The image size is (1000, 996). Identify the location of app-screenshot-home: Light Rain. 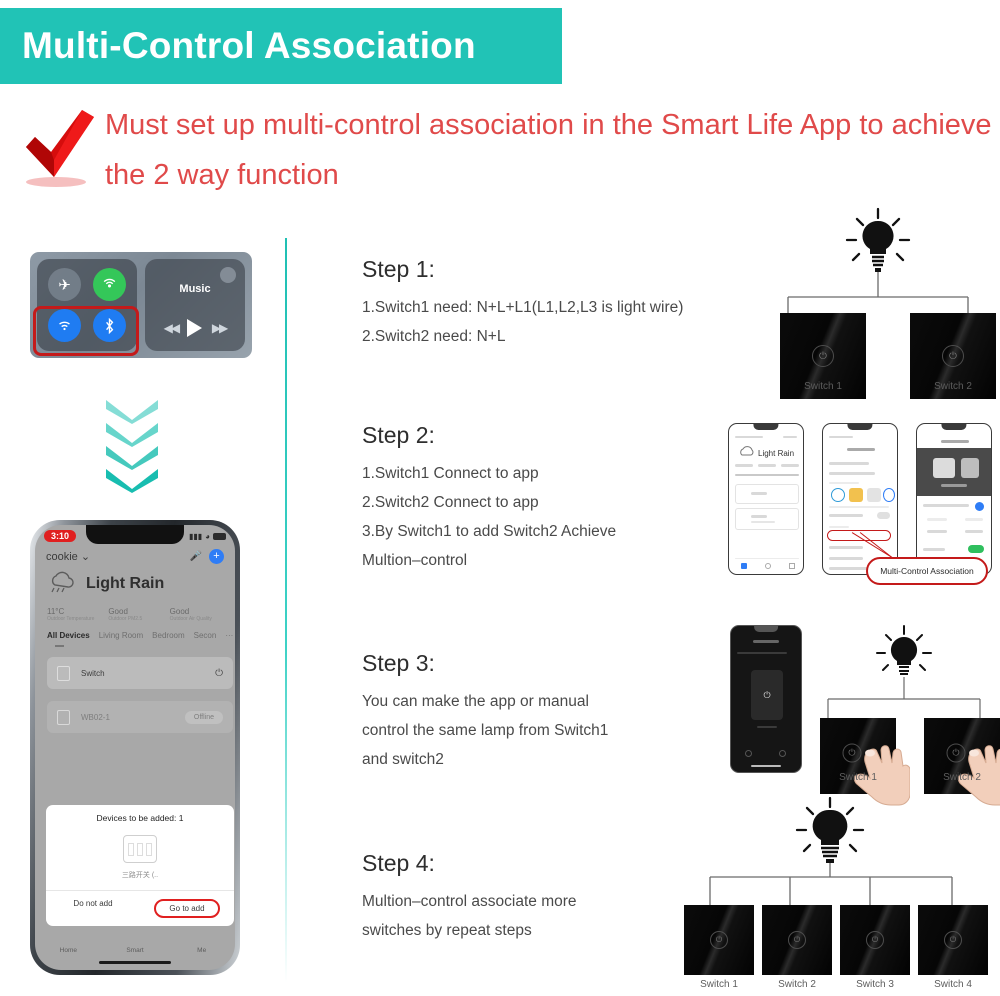
(766, 499).